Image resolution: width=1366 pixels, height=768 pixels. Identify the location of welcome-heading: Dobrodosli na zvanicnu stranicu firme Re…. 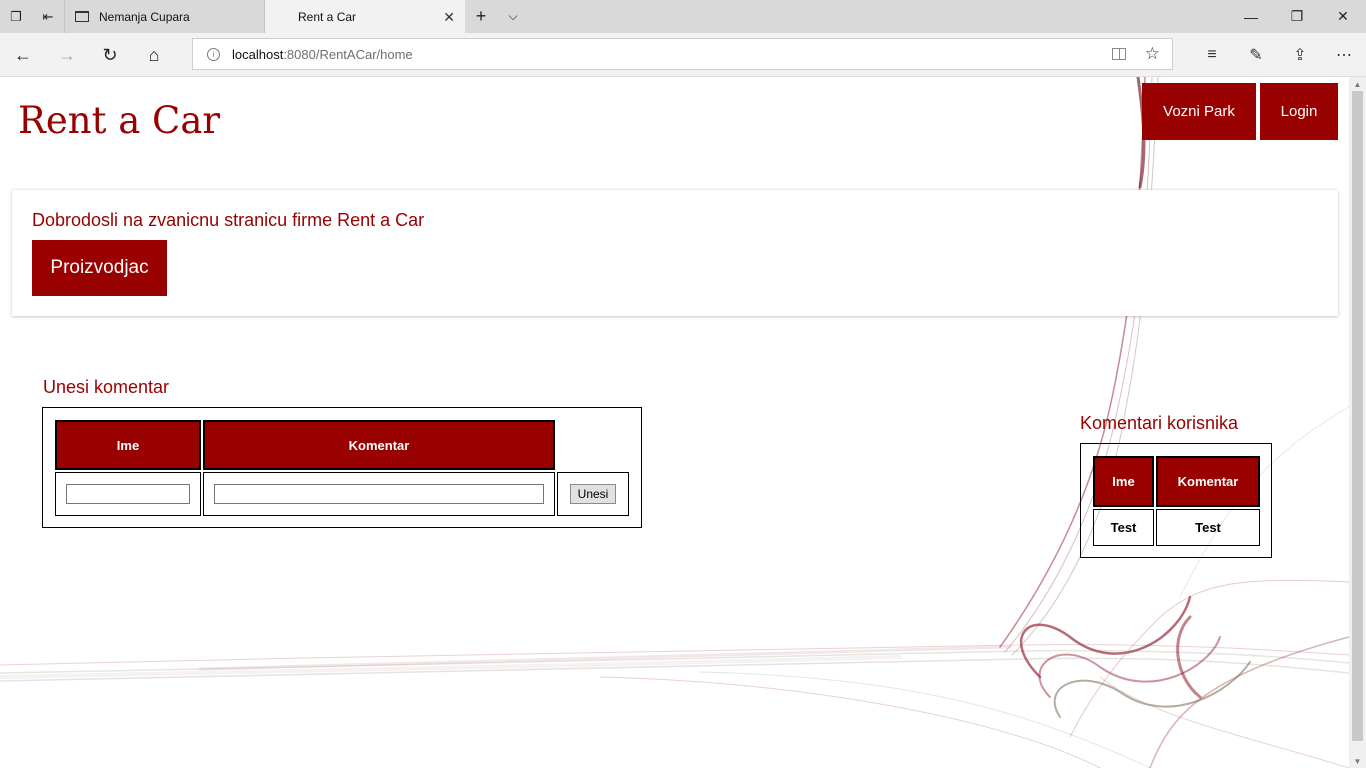
(228, 220).